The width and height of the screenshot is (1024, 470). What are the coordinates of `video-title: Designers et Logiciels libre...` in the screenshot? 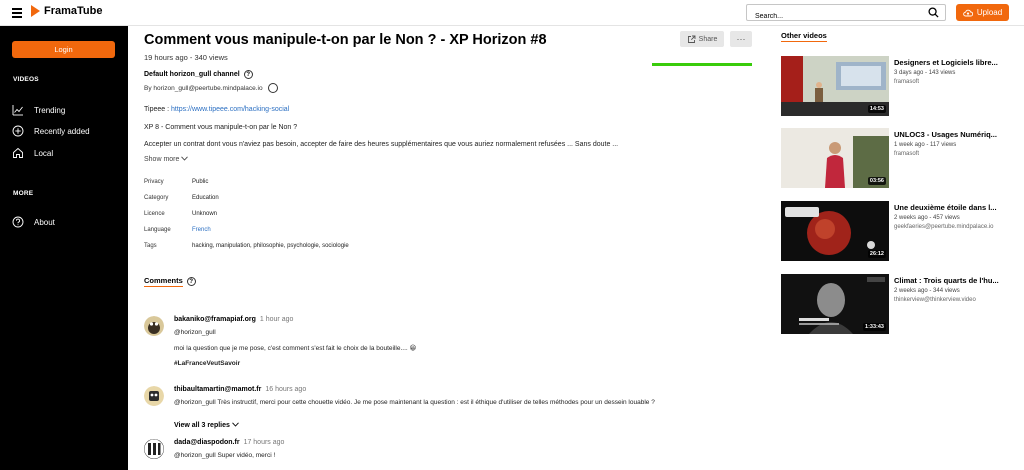 It's located at (949, 62).